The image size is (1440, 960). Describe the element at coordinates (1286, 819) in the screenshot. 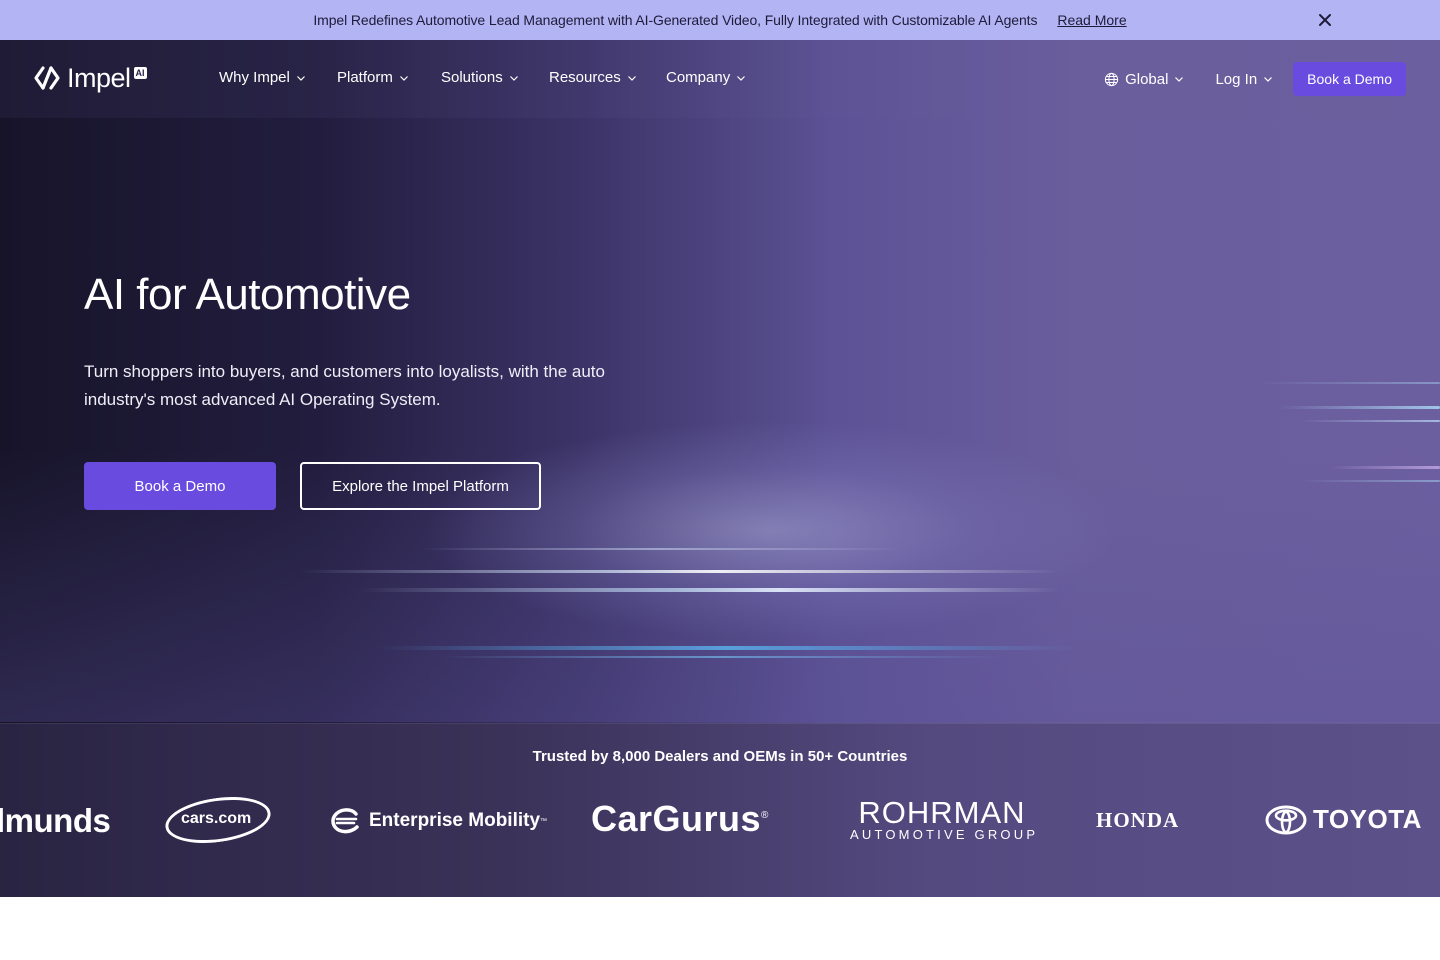

I see `toyota-emblem-icon` at that location.